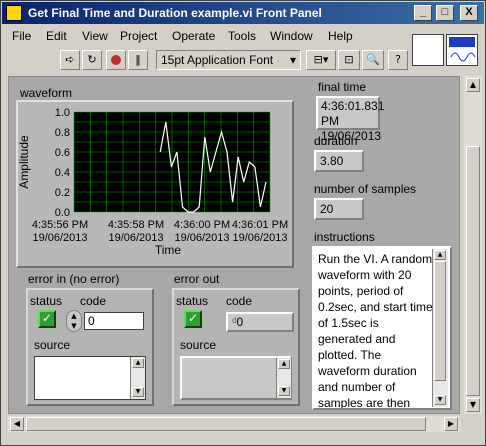 Image resolution: width=486 pixels, height=446 pixels. Describe the element at coordinates (168, 250) in the screenshot. I see `x-axis-label: Time` at that location.